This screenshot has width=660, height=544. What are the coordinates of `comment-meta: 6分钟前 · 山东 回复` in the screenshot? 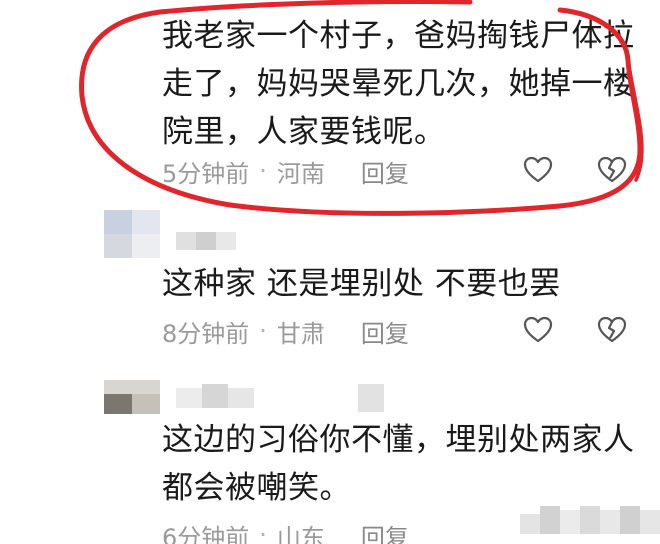 It's located at (285, 531).